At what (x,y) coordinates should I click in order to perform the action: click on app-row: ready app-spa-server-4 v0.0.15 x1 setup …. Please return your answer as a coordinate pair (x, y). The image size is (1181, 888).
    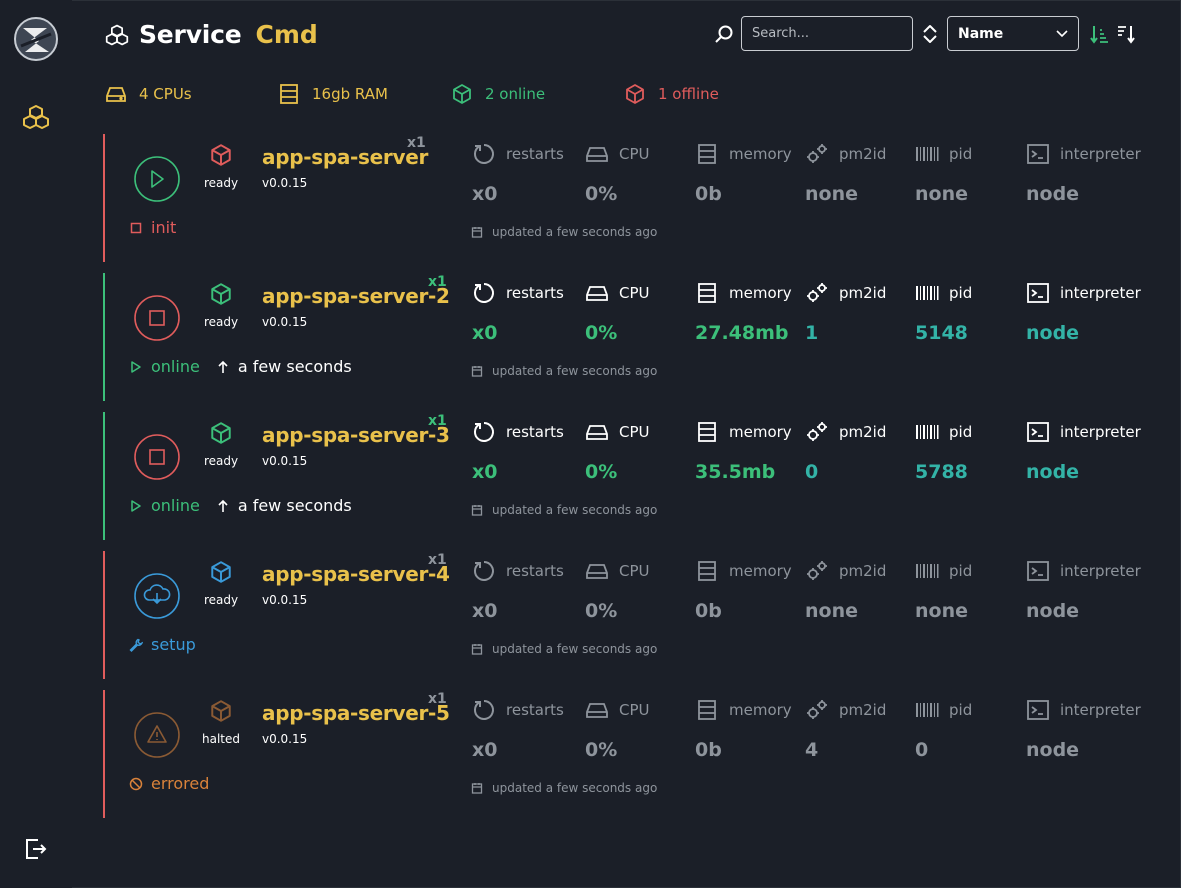
    Looking at the image, I should click on (633, 615).